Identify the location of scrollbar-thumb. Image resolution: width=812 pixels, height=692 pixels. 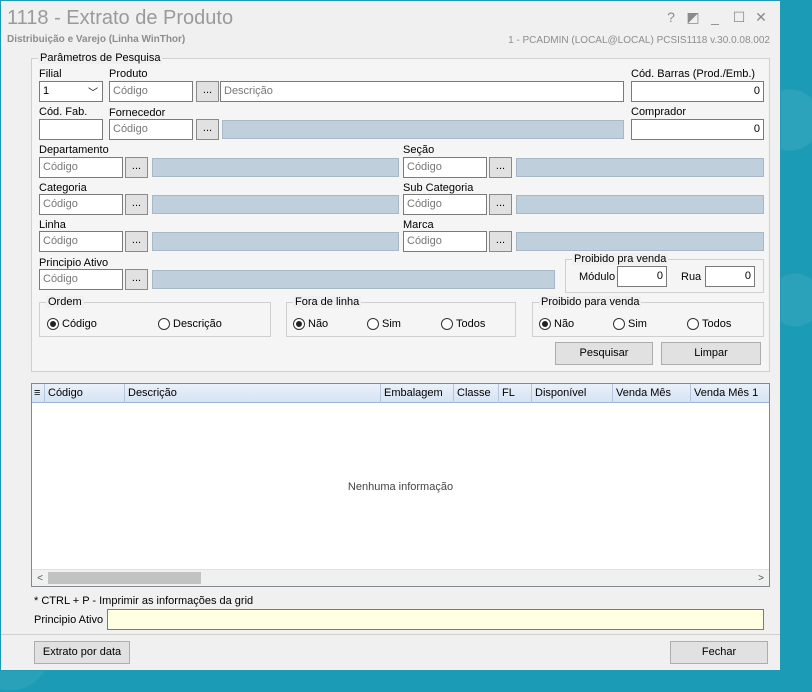
(124, 578).